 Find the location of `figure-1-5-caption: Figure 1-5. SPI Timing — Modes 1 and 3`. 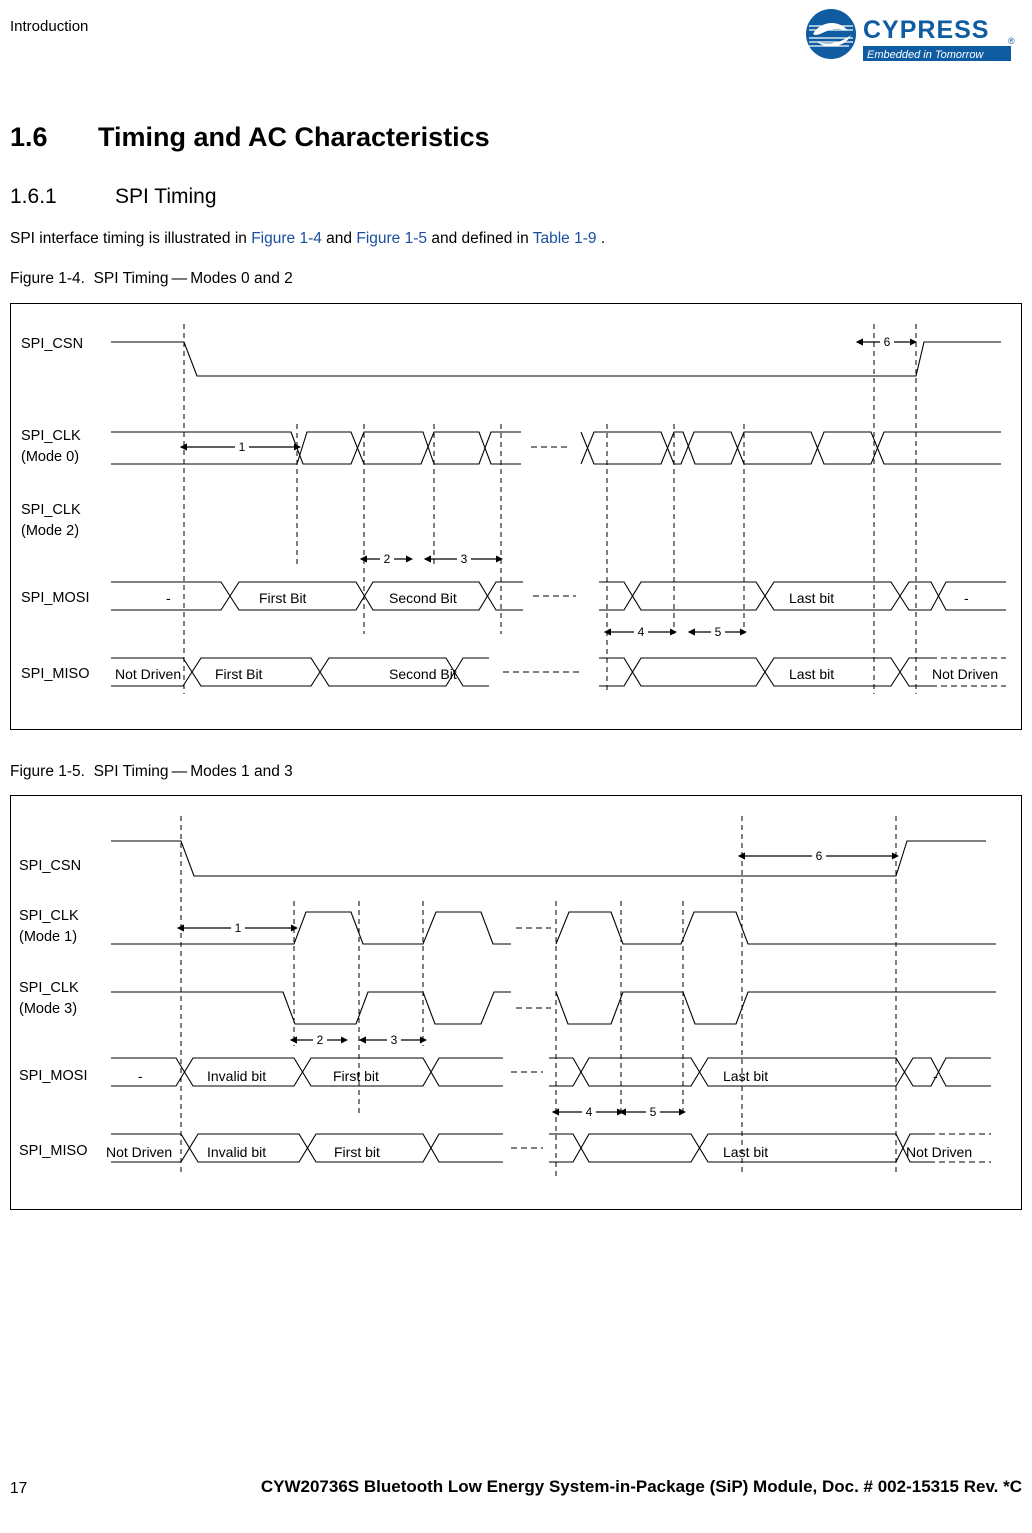

figure-1-5-caption: Figure 1-5. SPI Timing — Modes 1 and 3 is located at coordinates (151, 772).